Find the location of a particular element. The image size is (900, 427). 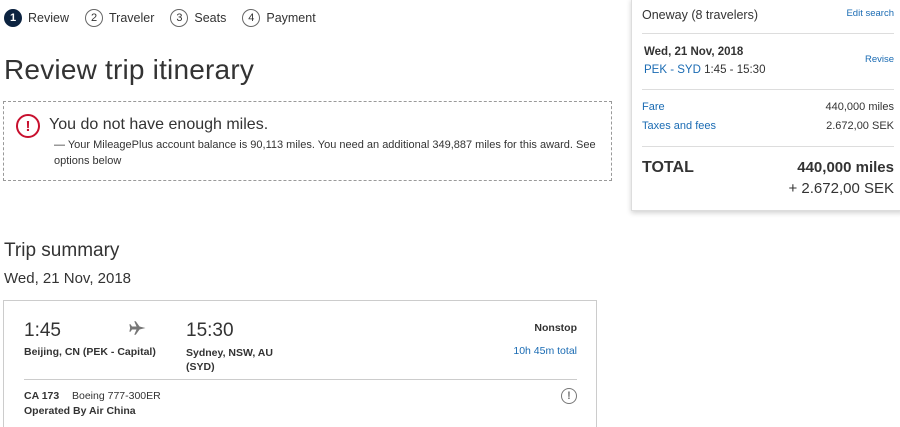

departure-time: 1:45 is located at coordinates (42, 330).